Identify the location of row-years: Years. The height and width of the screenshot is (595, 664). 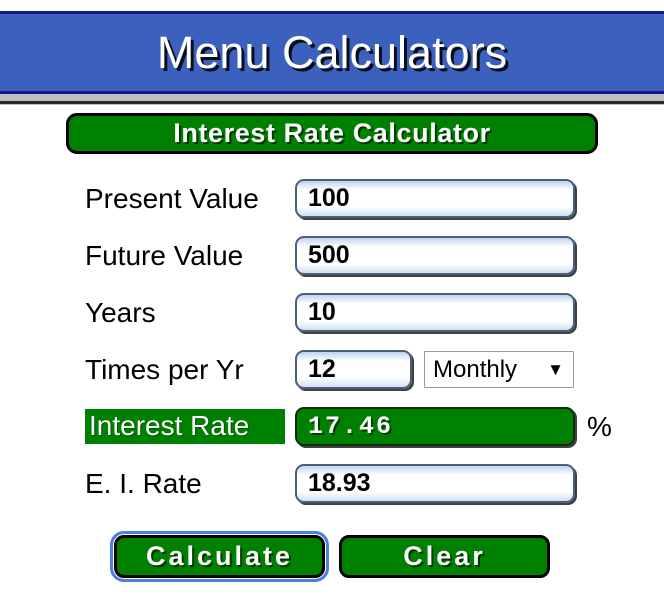
(332, 312).